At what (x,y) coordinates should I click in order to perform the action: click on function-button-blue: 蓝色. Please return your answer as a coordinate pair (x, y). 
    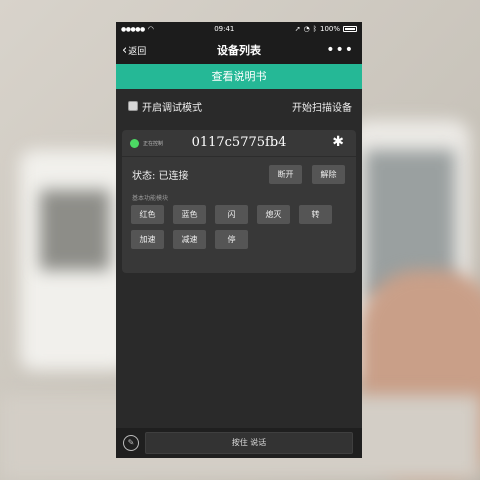
    Looking at the image, I should click on (189, 214).